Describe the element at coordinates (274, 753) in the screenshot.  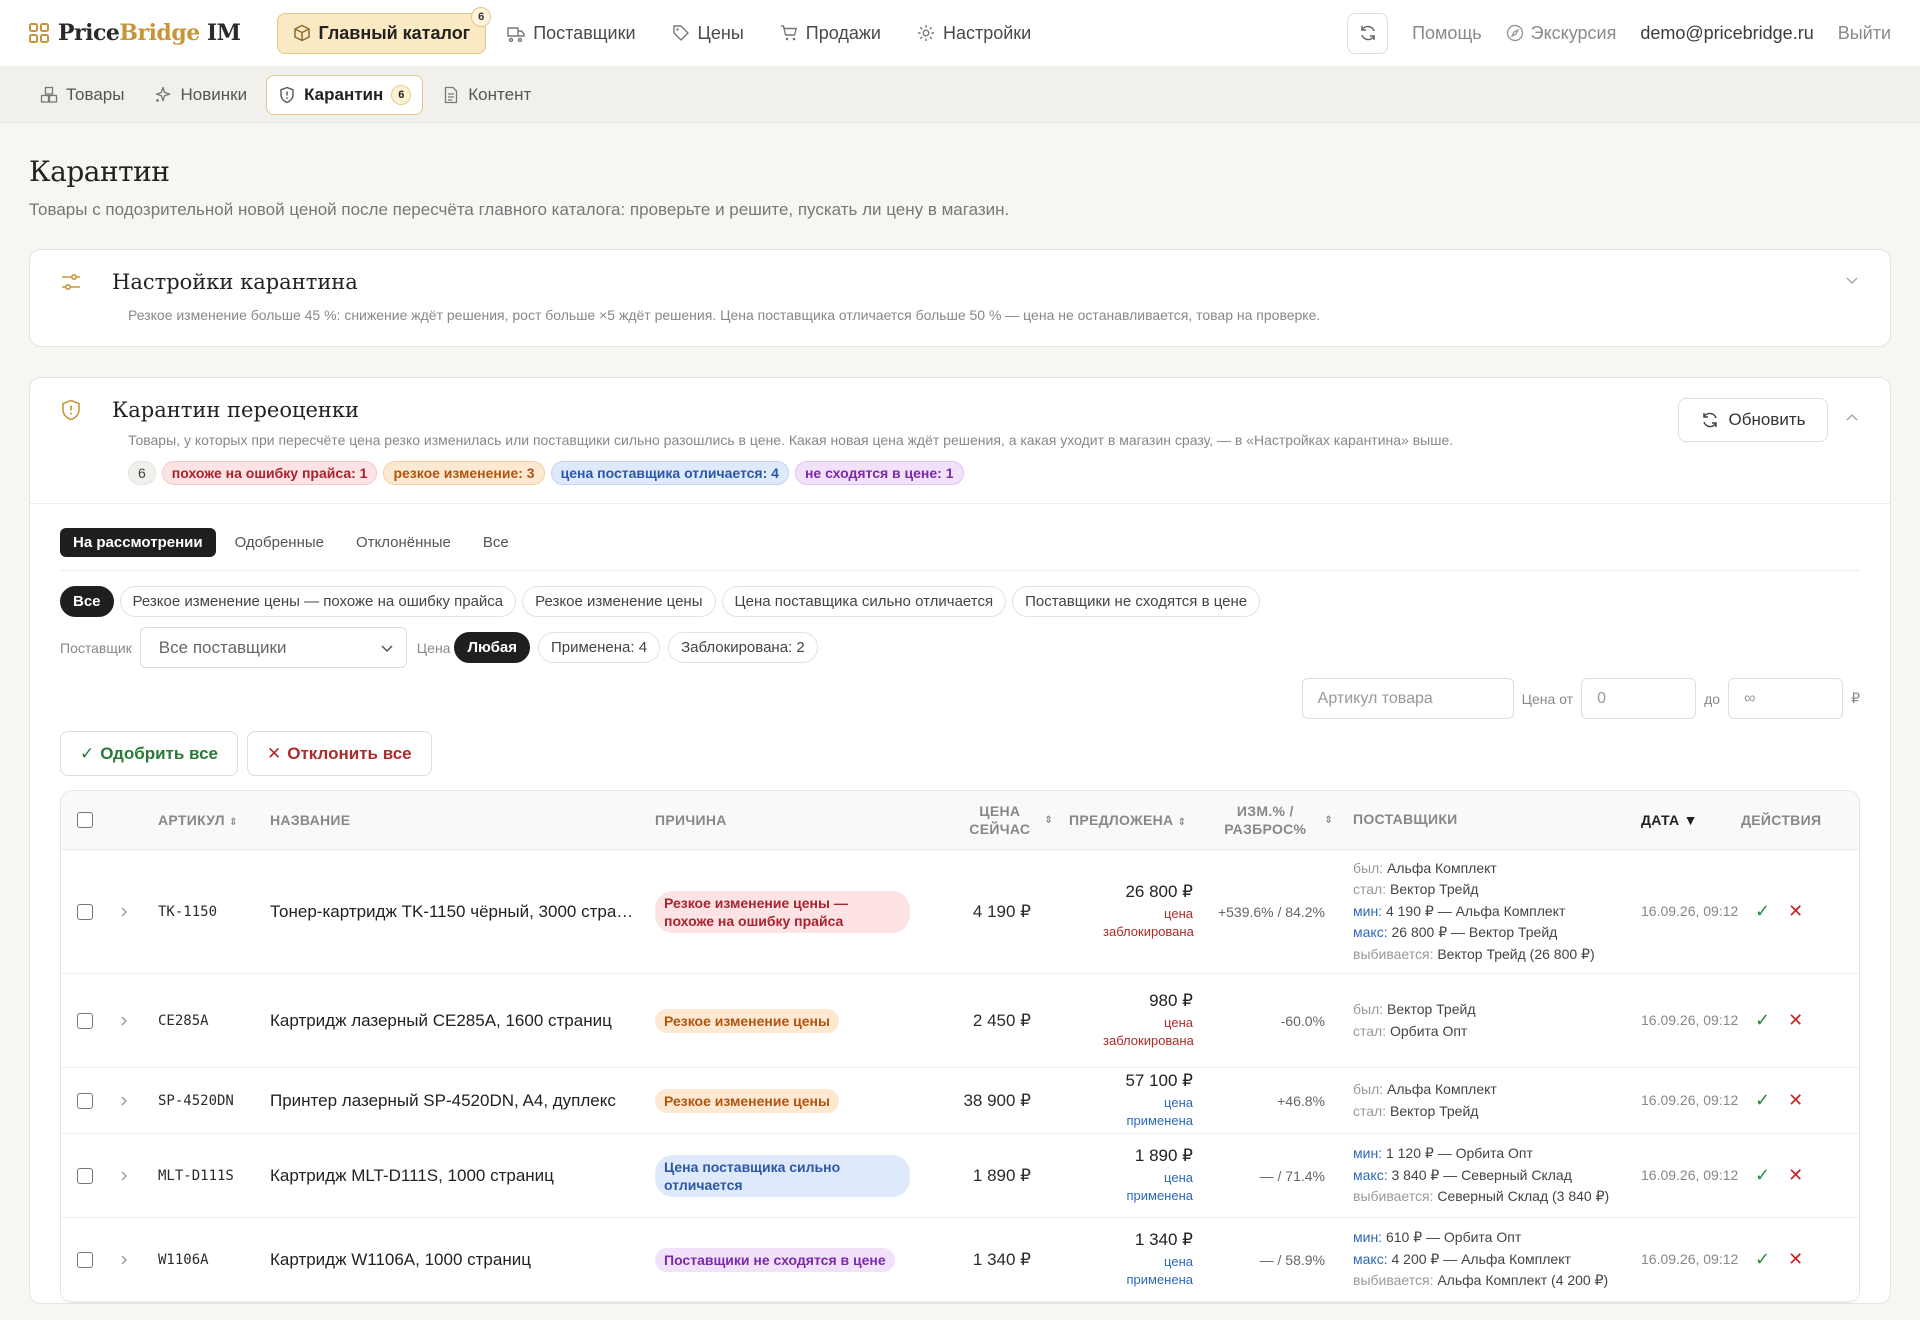
I see `close-icon: ✕` at that location.